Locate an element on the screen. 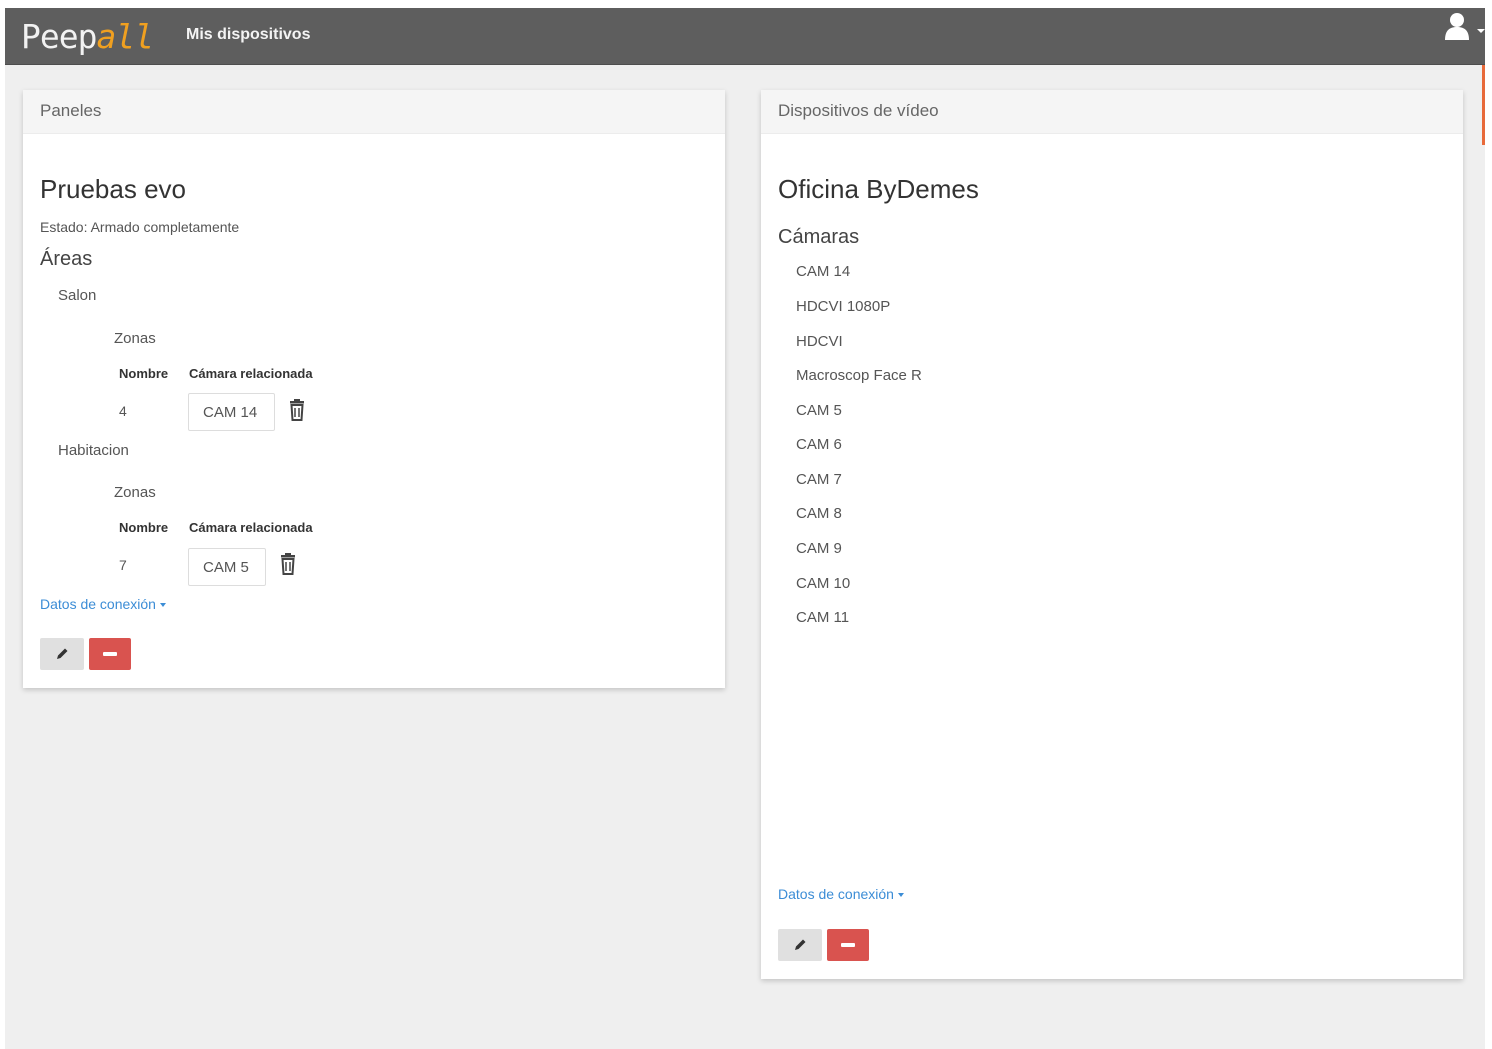 This screenshot has width=1492, height=1049. user-menu is located at coordinates (1455, 36).